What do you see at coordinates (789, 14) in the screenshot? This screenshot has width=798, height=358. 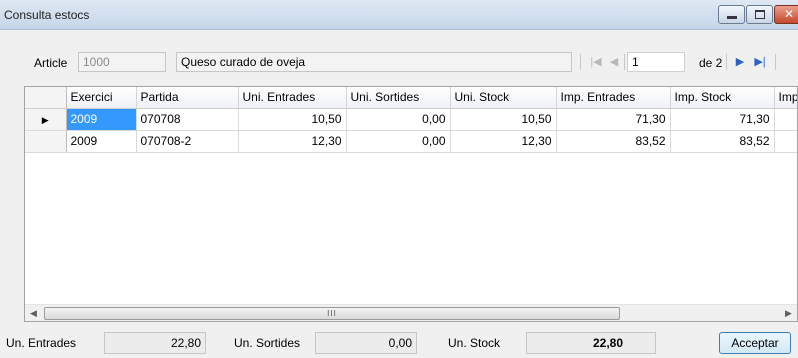 I see `close-icon: ✕` at bounding box center [789, 14].